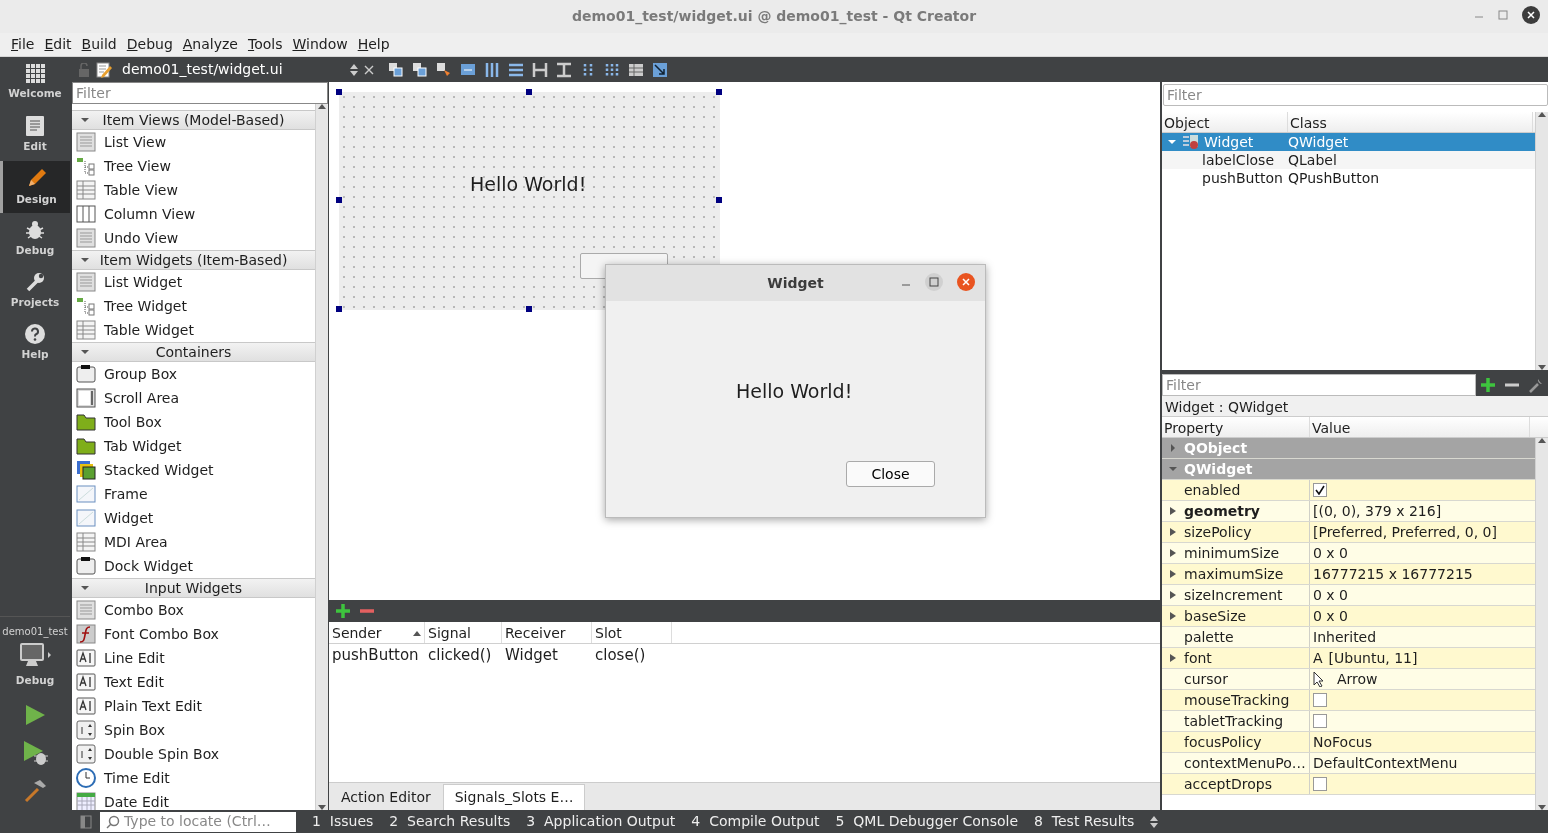  I want to click on category-header: Input Widgets, so click(193, 588).